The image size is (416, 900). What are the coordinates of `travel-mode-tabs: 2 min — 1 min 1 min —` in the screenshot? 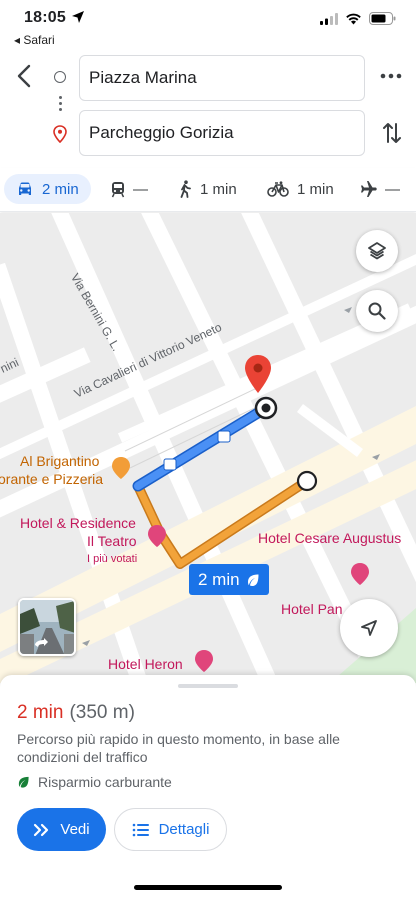 It's located at (208, 190).